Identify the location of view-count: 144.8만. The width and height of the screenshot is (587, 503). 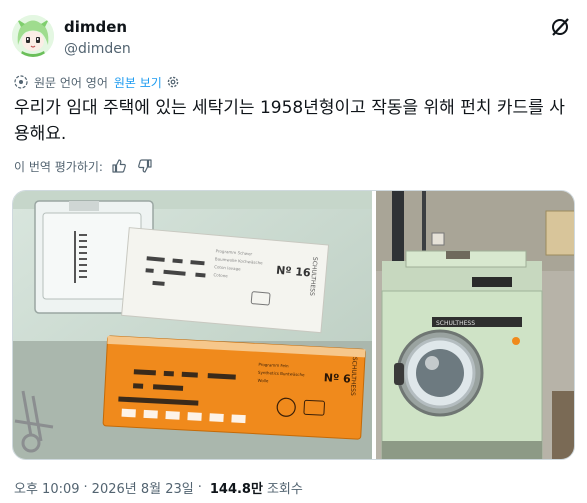
(236, 489).